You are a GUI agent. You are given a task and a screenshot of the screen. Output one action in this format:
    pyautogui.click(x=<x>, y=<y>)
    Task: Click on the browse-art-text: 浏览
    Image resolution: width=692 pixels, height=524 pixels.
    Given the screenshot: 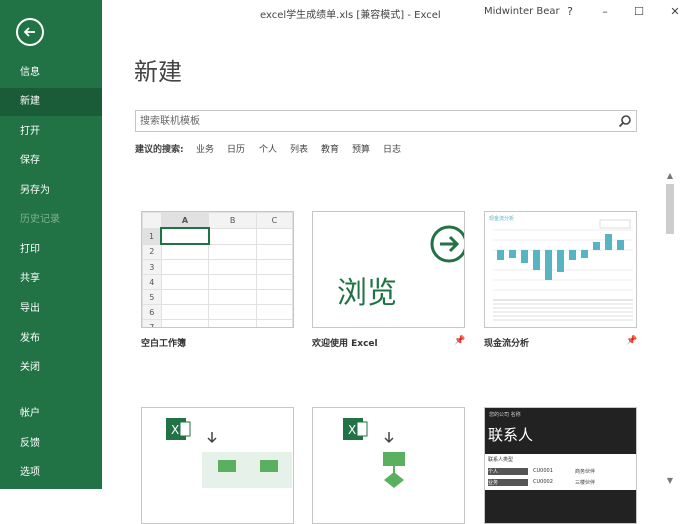 What is the action you would take?
    pyautogui.click(x=367, y=293)
    